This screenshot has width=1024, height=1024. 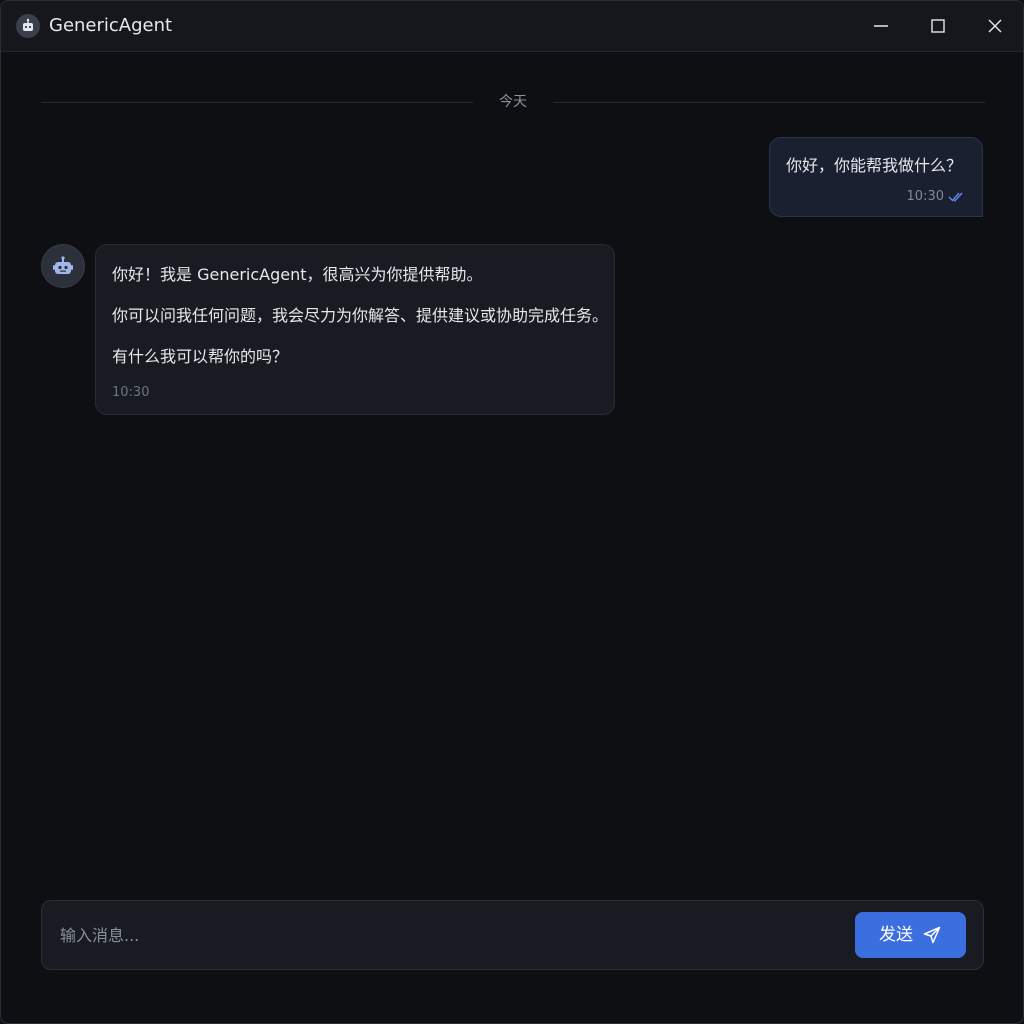 I want to click on assistant-message-line: 你可以问我任何问题，我会尽力为你解答、提供建议或协助完成任务。, so click(x=360, y=315).